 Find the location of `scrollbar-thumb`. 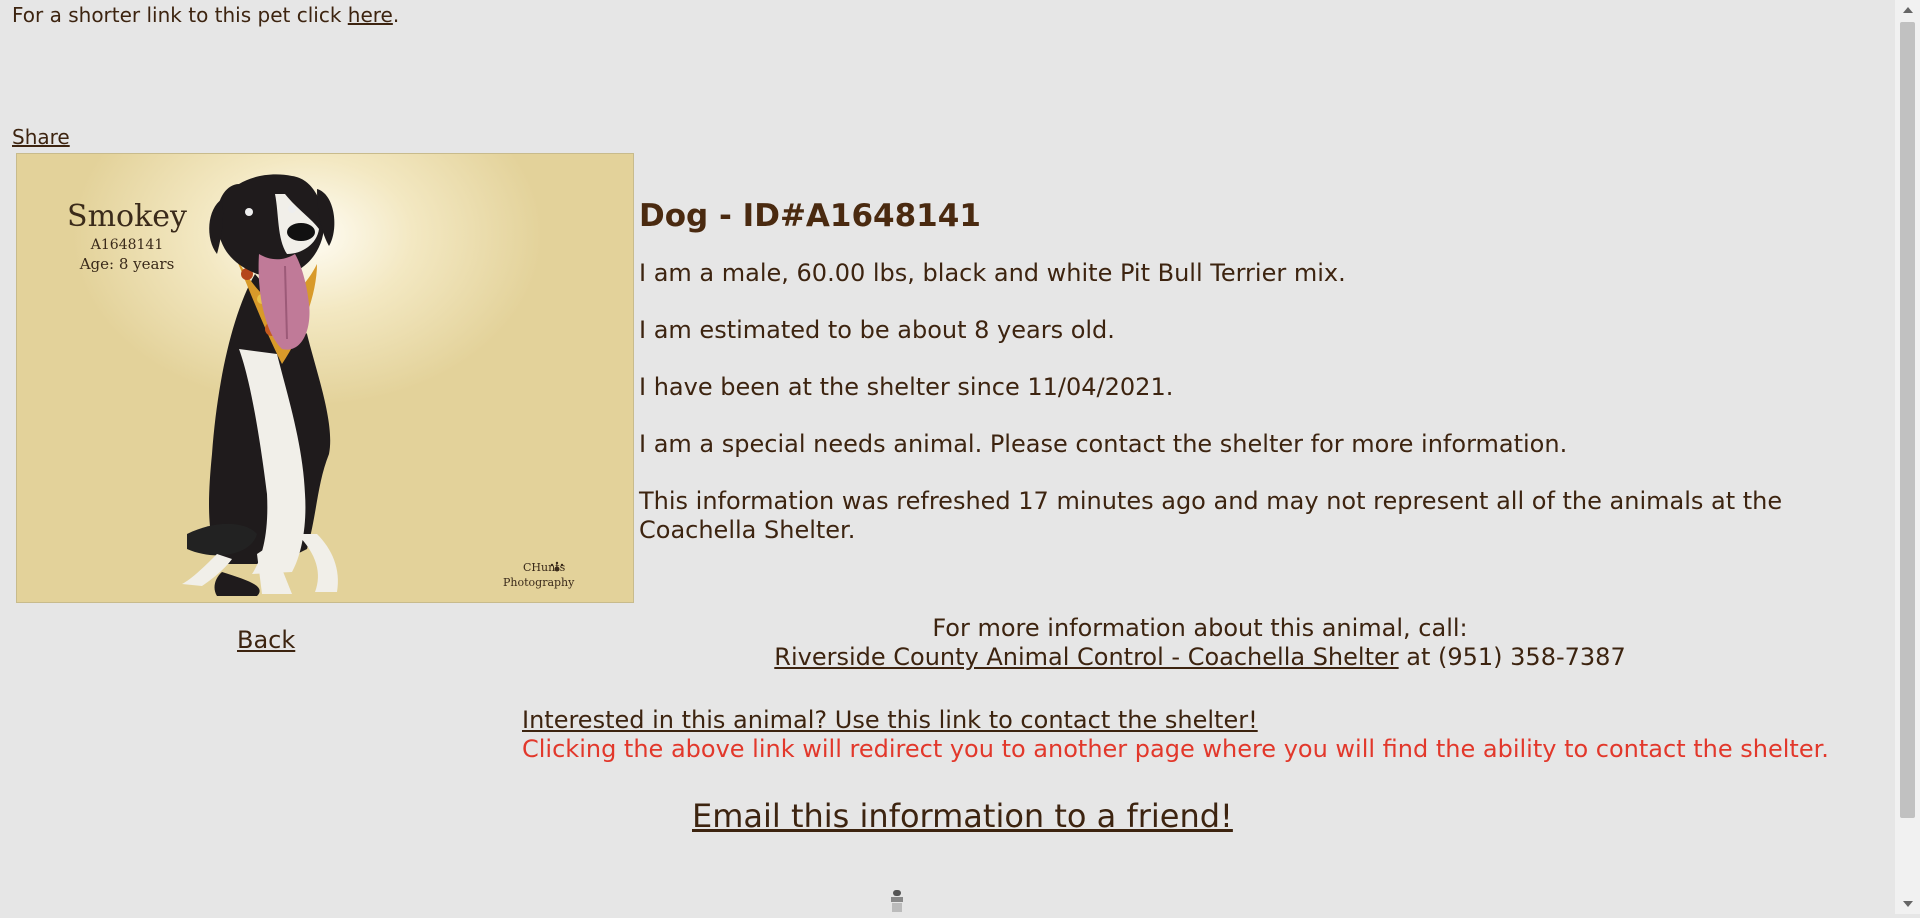

scrollbar-thumb is located at coordinates (1907, 420).